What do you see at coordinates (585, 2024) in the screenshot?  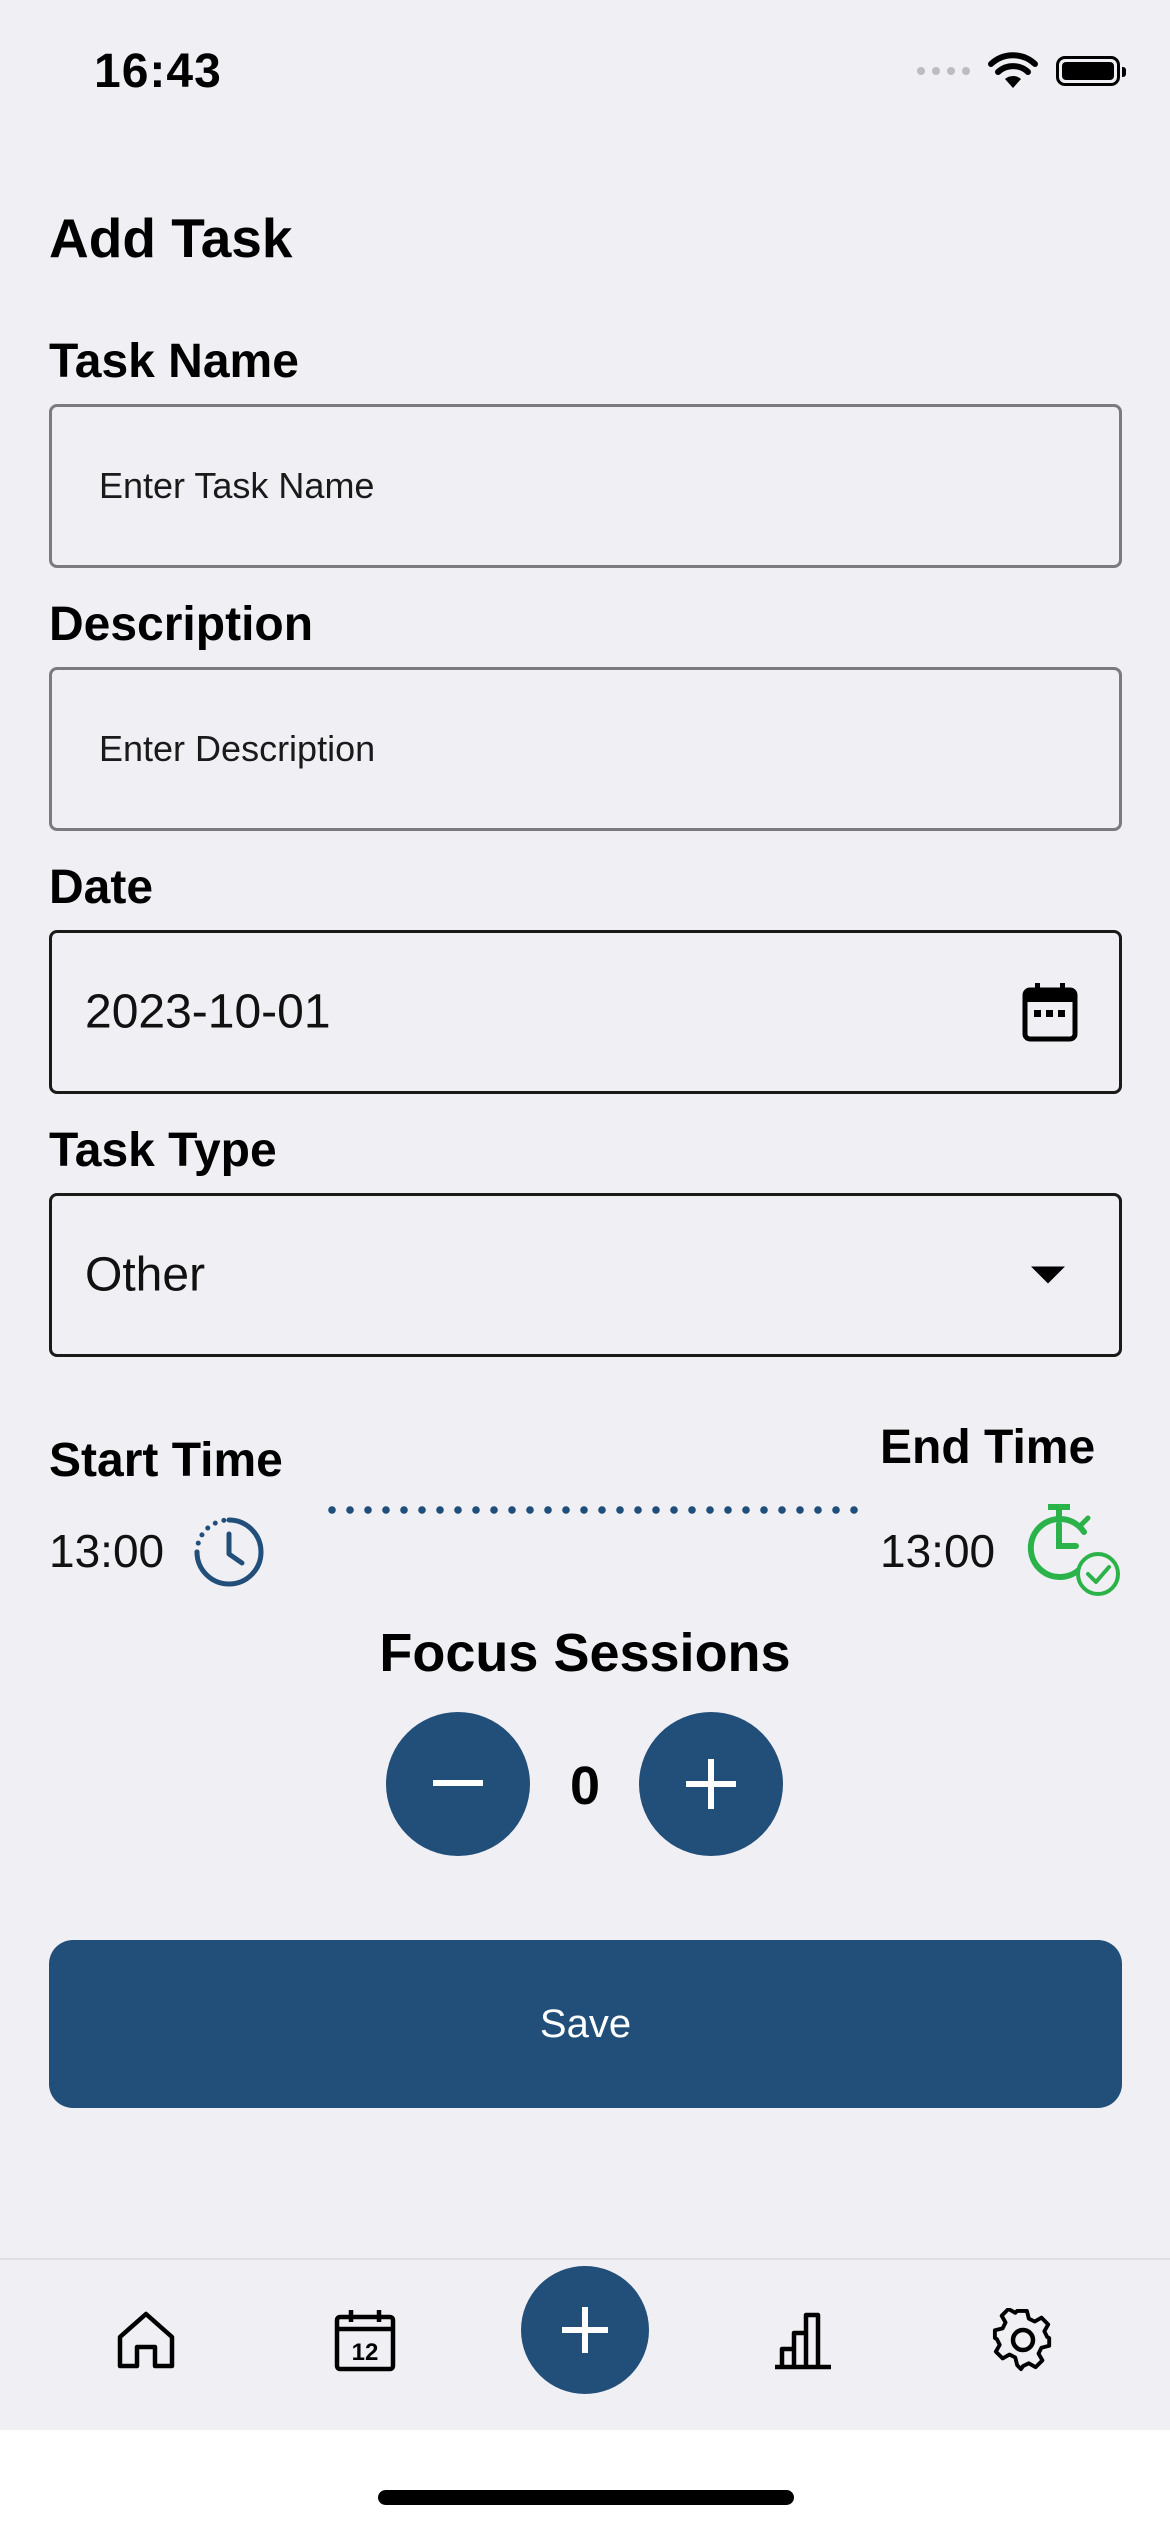 I see `save-button: Save` at bounding box center [585, 2024].